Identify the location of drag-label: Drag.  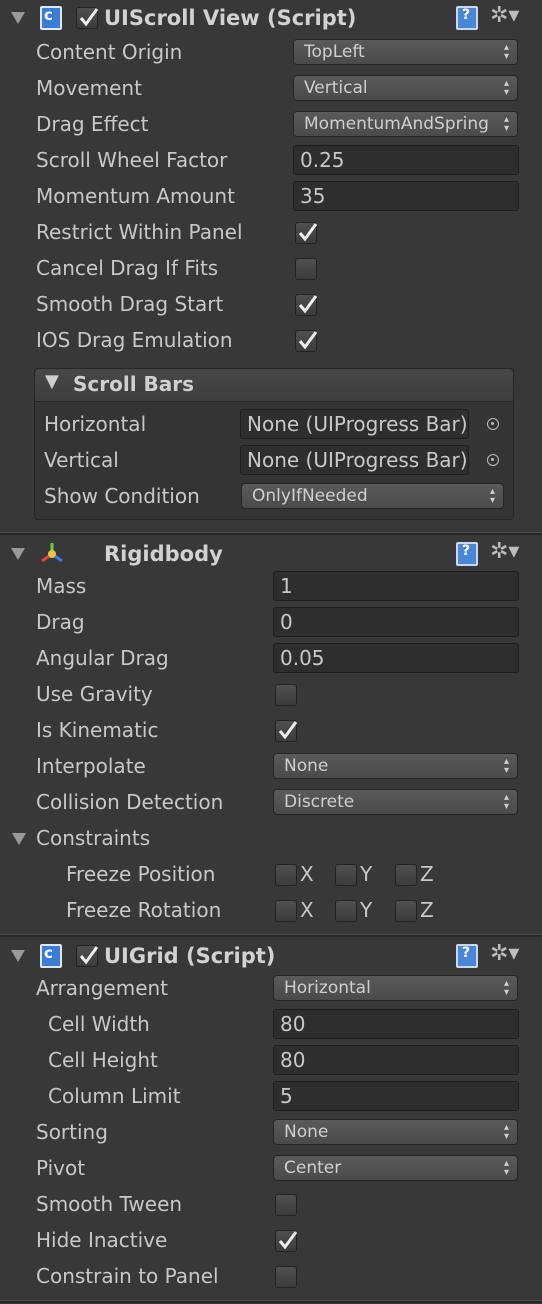
(60, 622).